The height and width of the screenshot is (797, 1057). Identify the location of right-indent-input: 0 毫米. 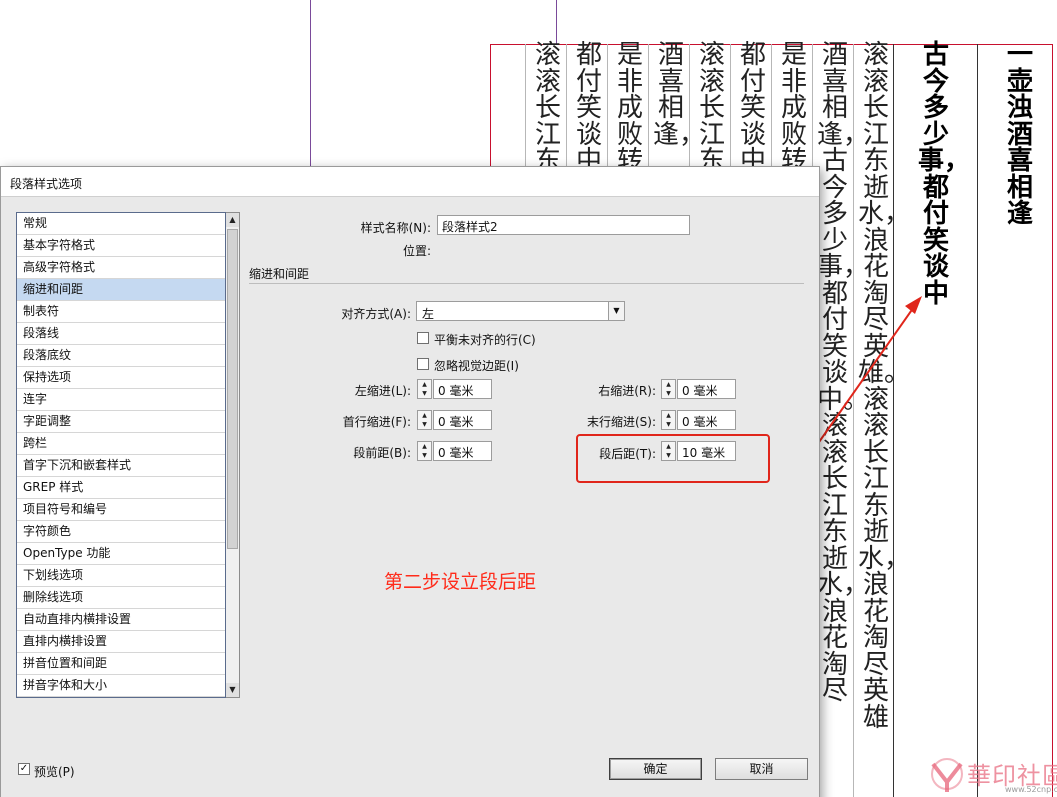
(706, 389).